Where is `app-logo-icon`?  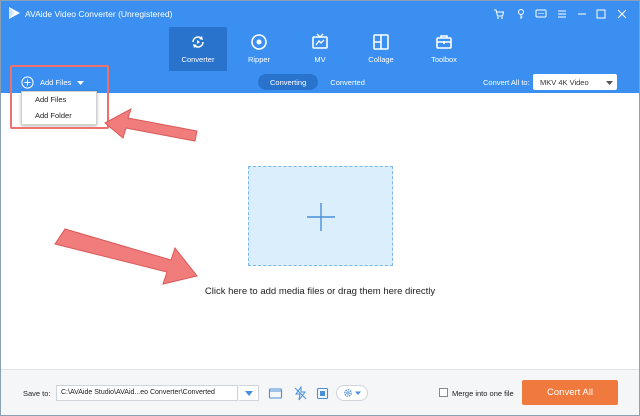 app-logo-icon is located at coordinates (14, 13).